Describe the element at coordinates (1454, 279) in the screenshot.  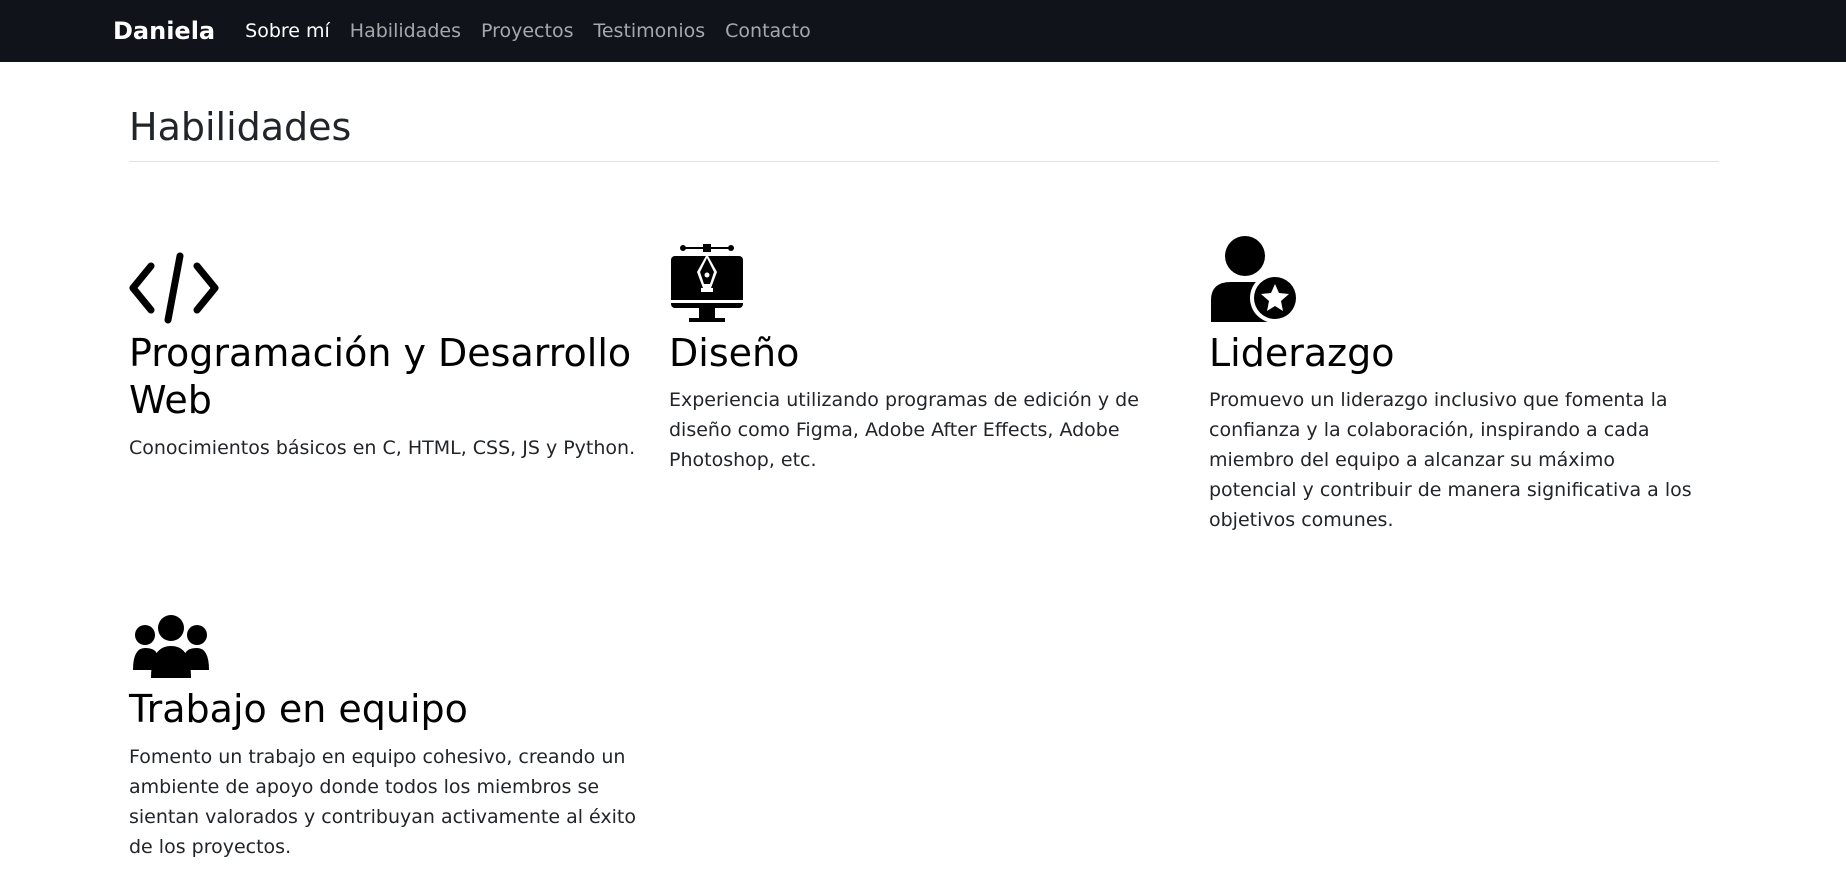
I see `user-star-icon` at that location.